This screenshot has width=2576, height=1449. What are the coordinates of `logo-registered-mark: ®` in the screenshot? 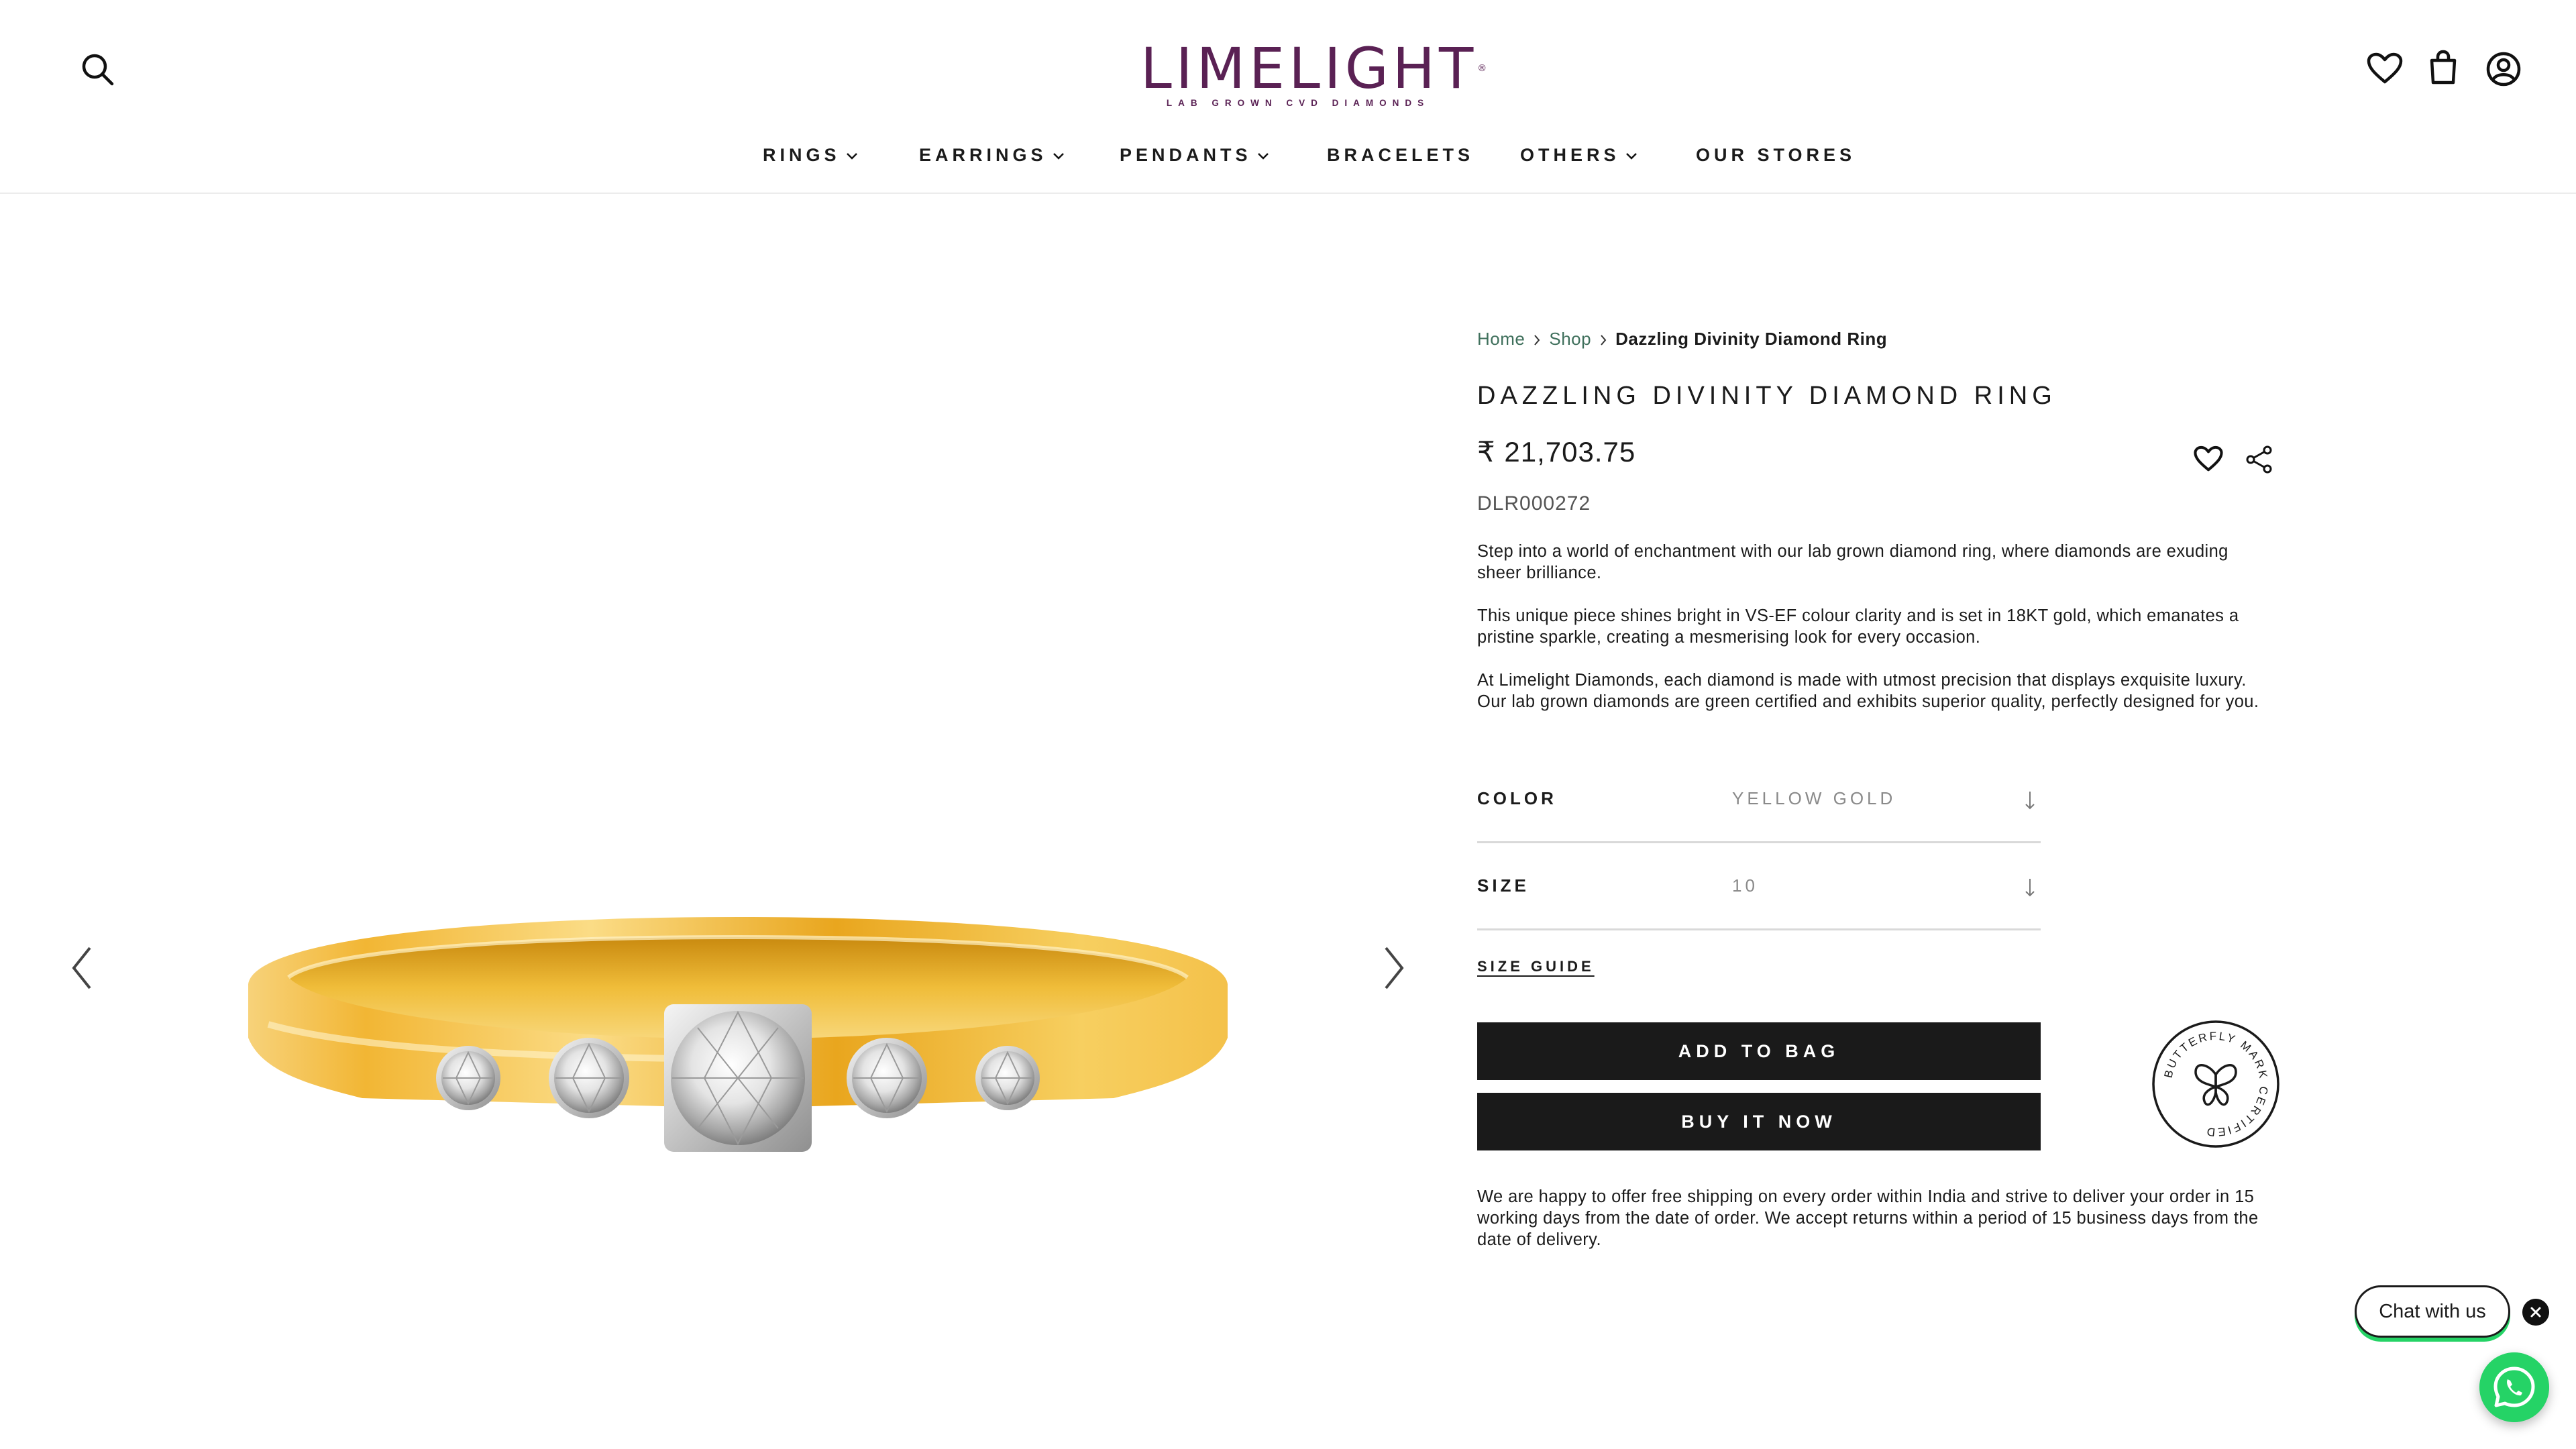 It's located at (1484, 68).